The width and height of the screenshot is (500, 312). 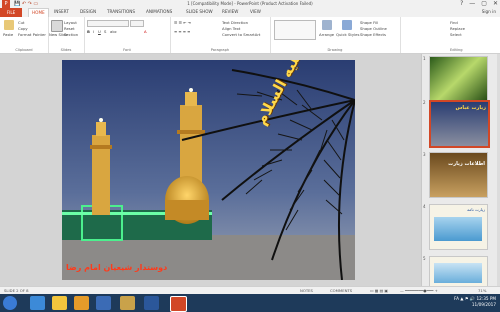 What do you see at coordinates (476, 209) in the screenshot?
I see `thumbnail-4-title: زيارت نامه` at bounding box center [476, 209].